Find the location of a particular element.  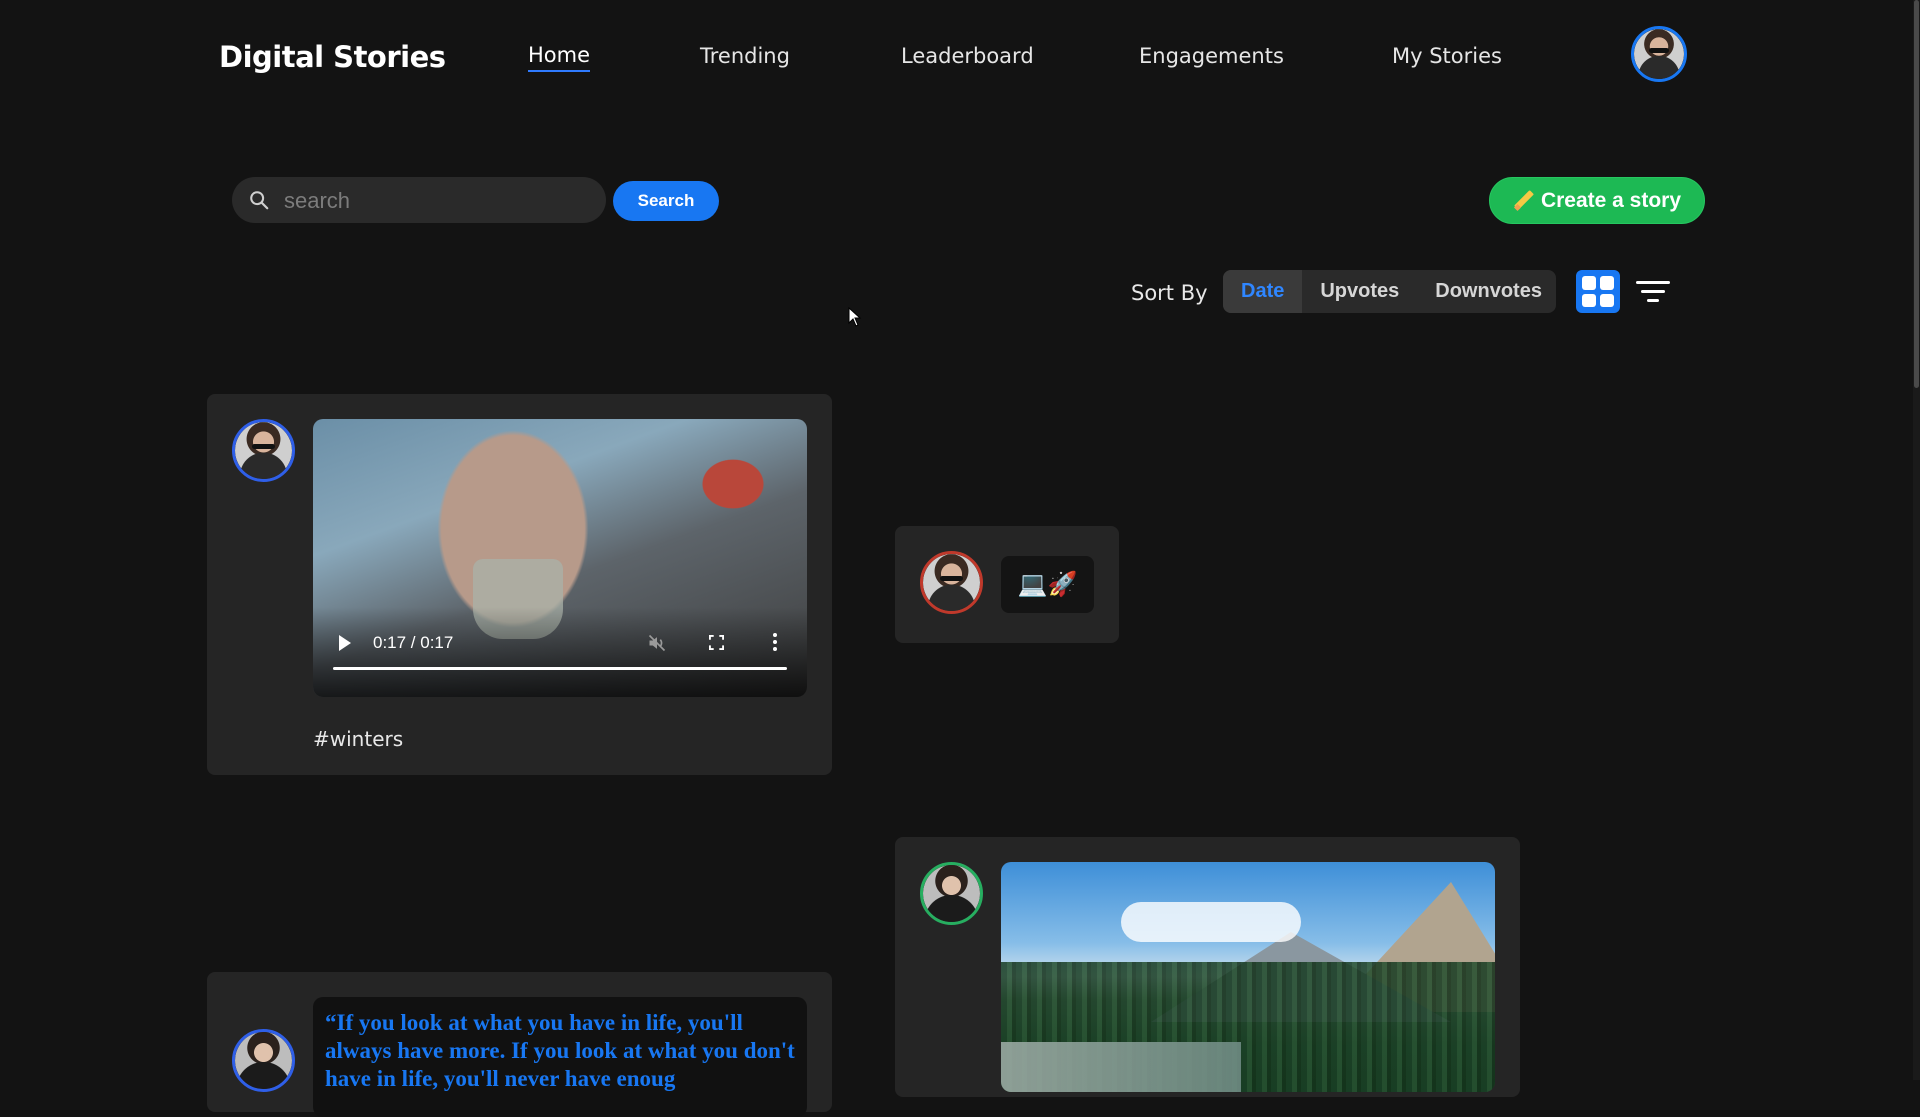

sort-options: Date Upvotes Downvotes is located at coordinates (1389, 291).